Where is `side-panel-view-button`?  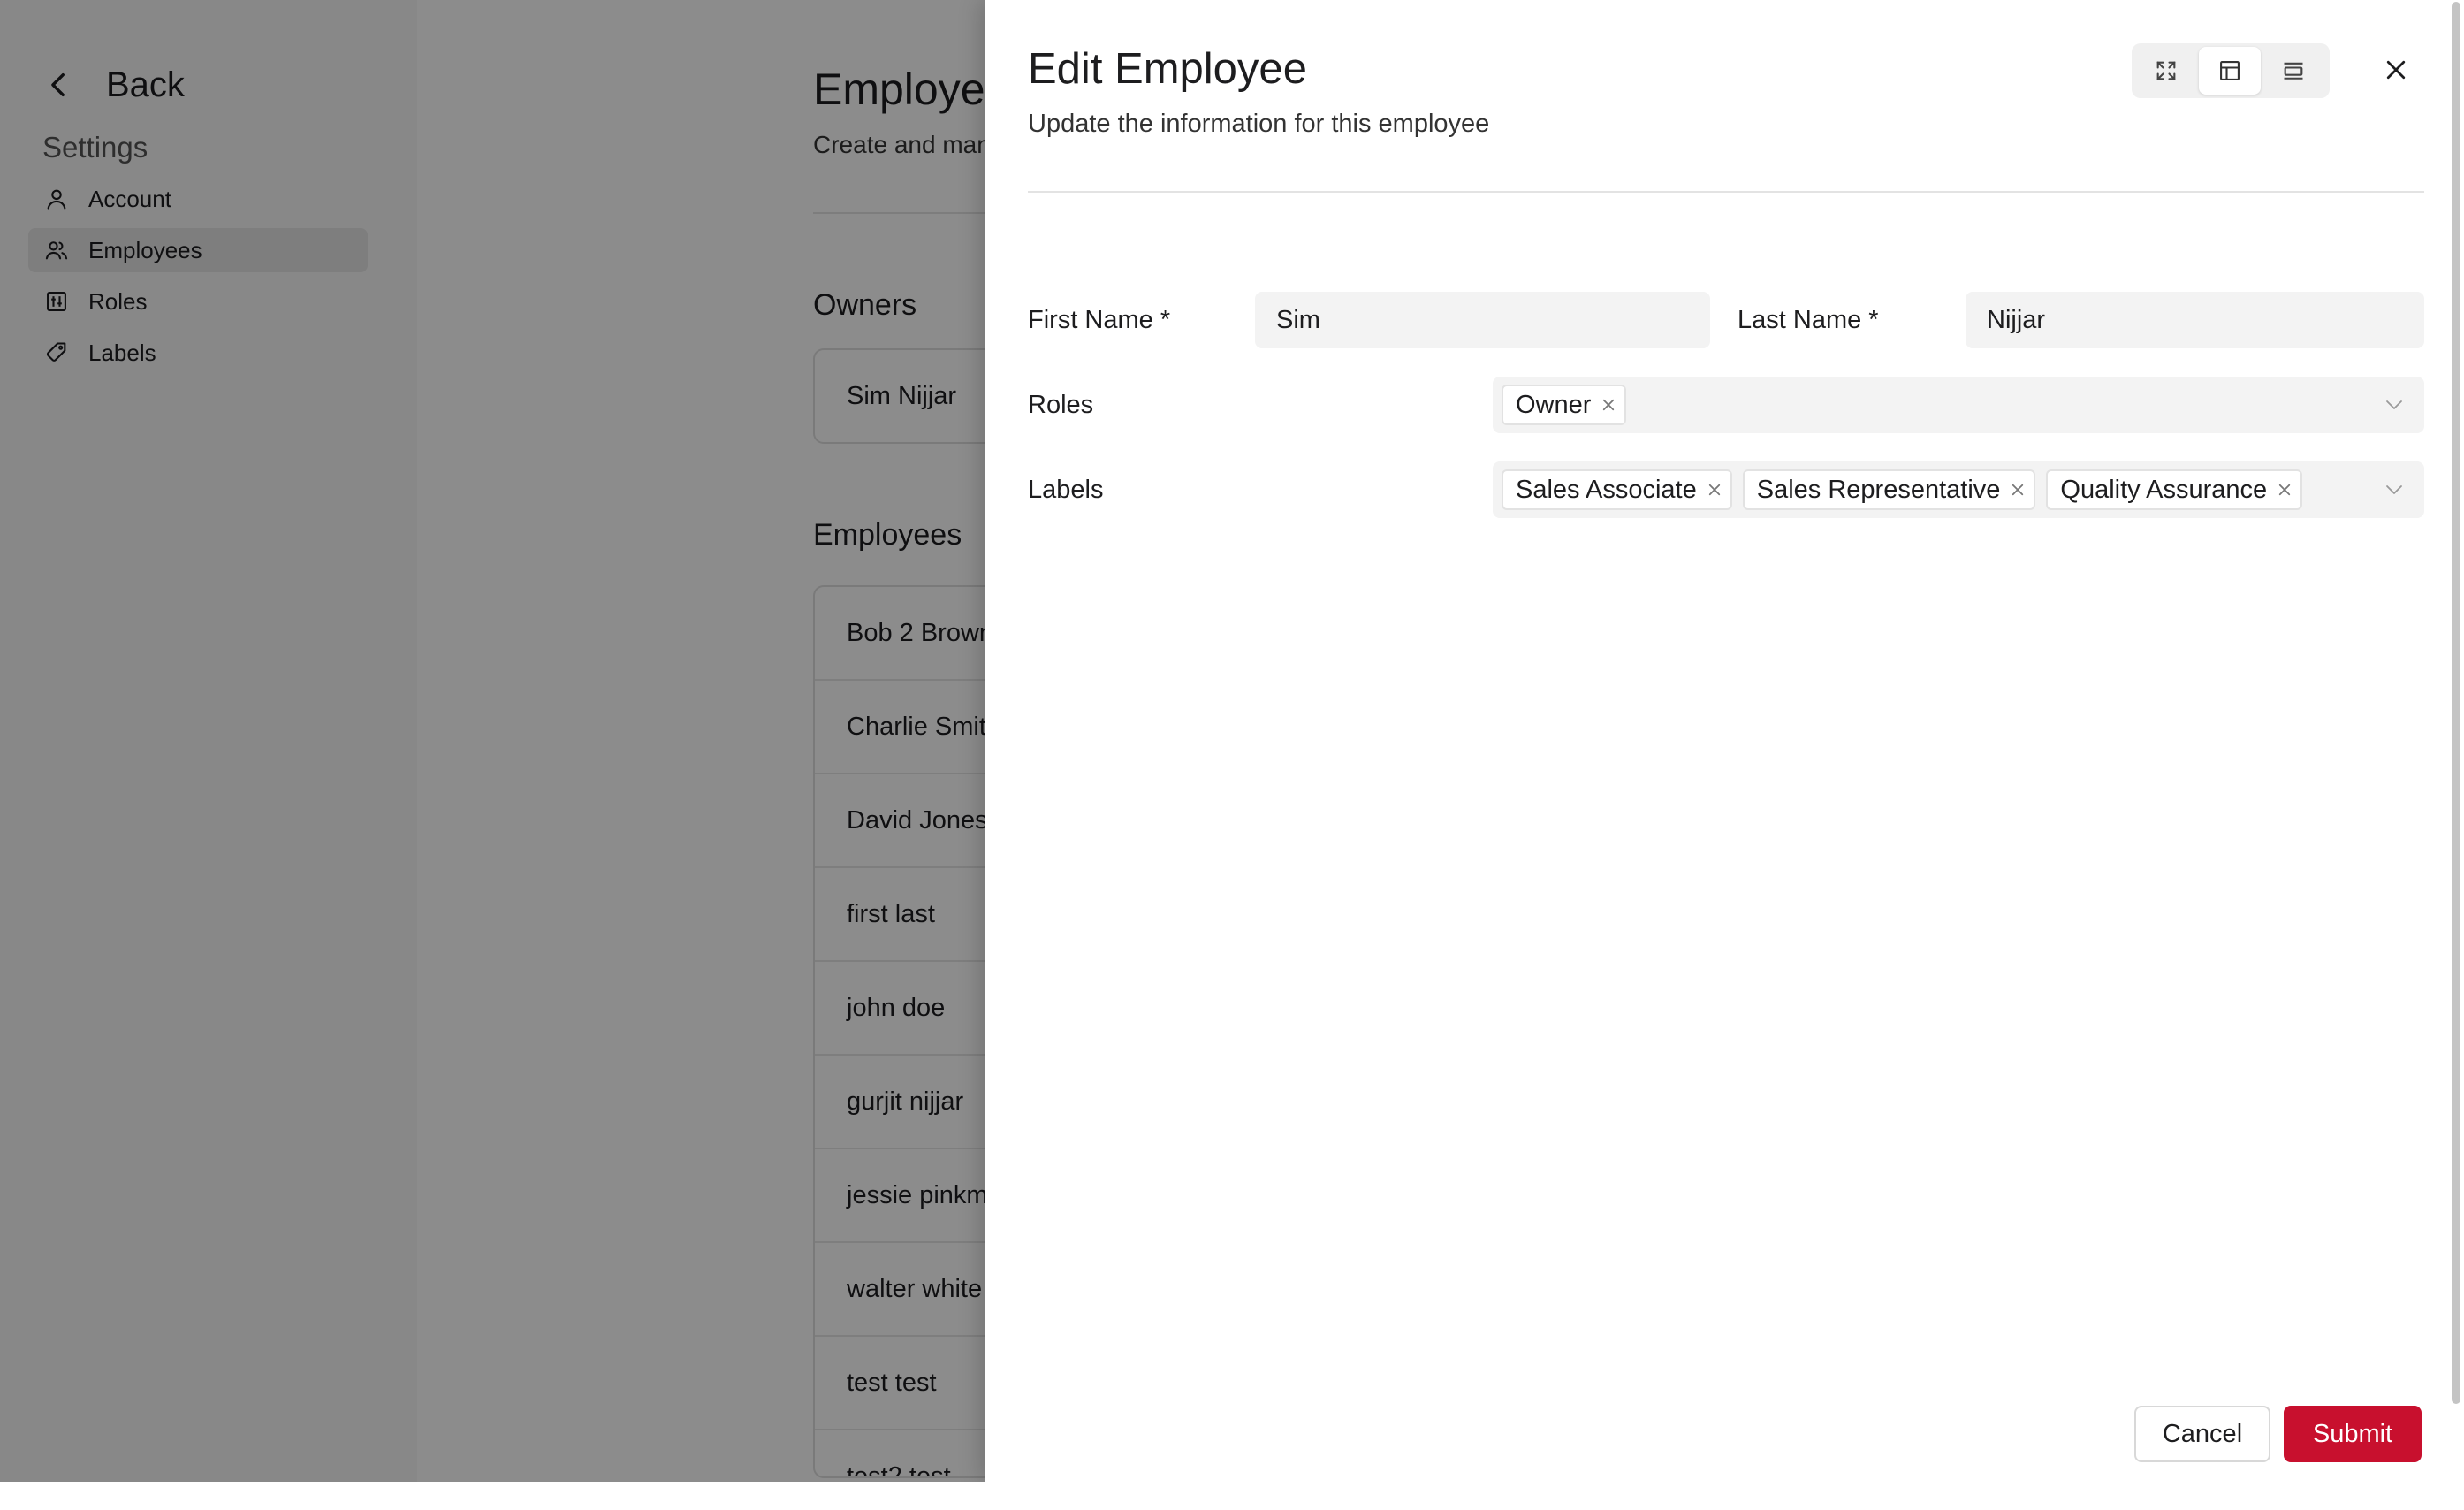 side-panel-view-button is located at coordinates (2230, 71).